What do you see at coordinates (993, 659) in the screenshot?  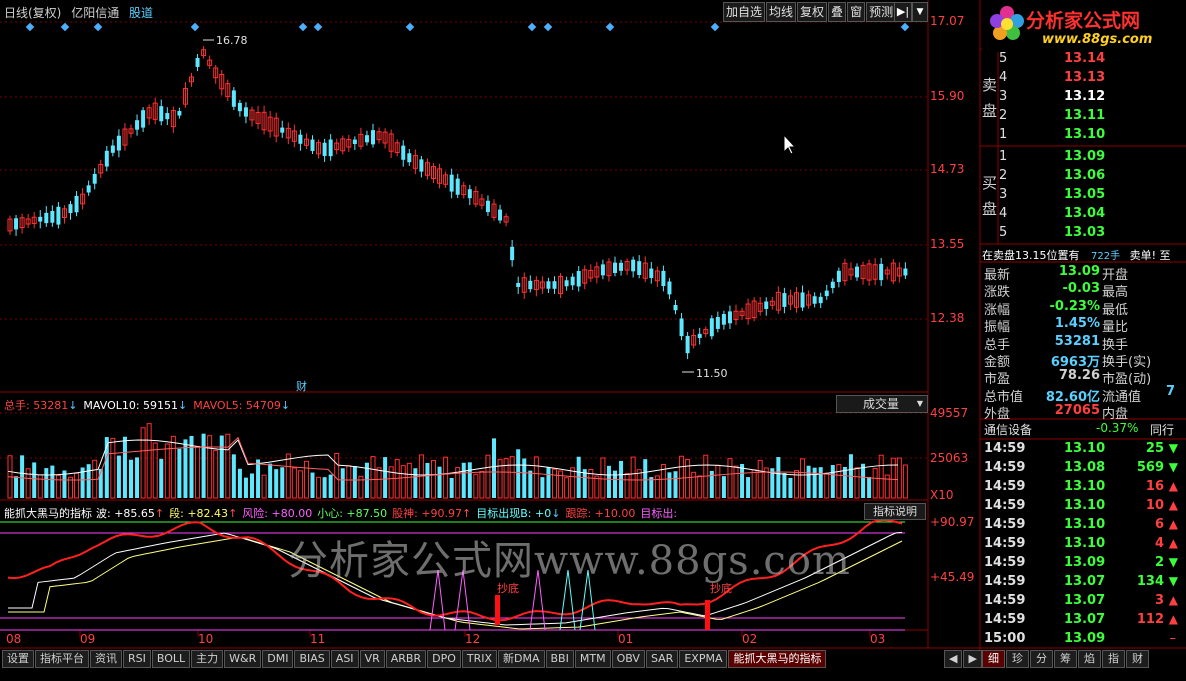 I see `tab-quote: 细` at bounding box center [993, 659].